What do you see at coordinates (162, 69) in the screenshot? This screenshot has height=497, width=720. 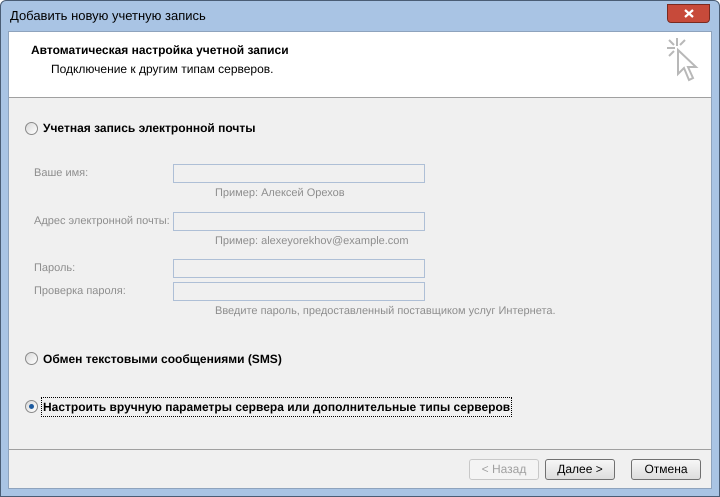 I see `header-subtitle: Подключение к другим типам серверов.` at bounding box center [162, 69].